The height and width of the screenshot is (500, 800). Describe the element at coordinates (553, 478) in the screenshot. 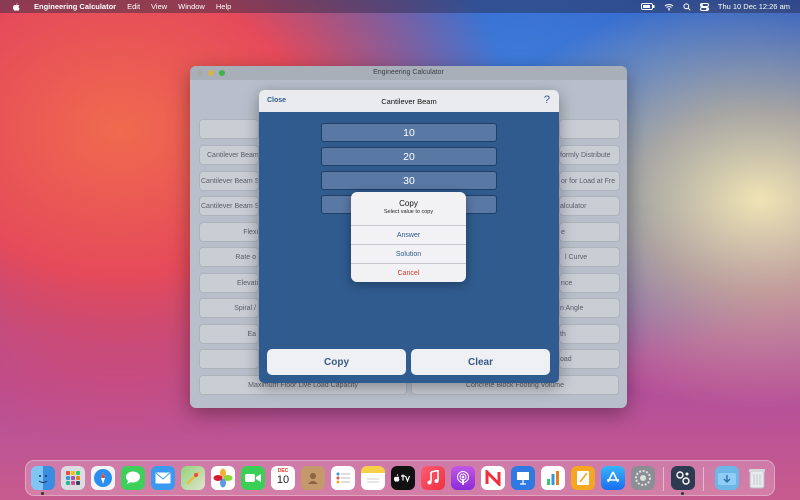

I see `numbers-icon` at that location.